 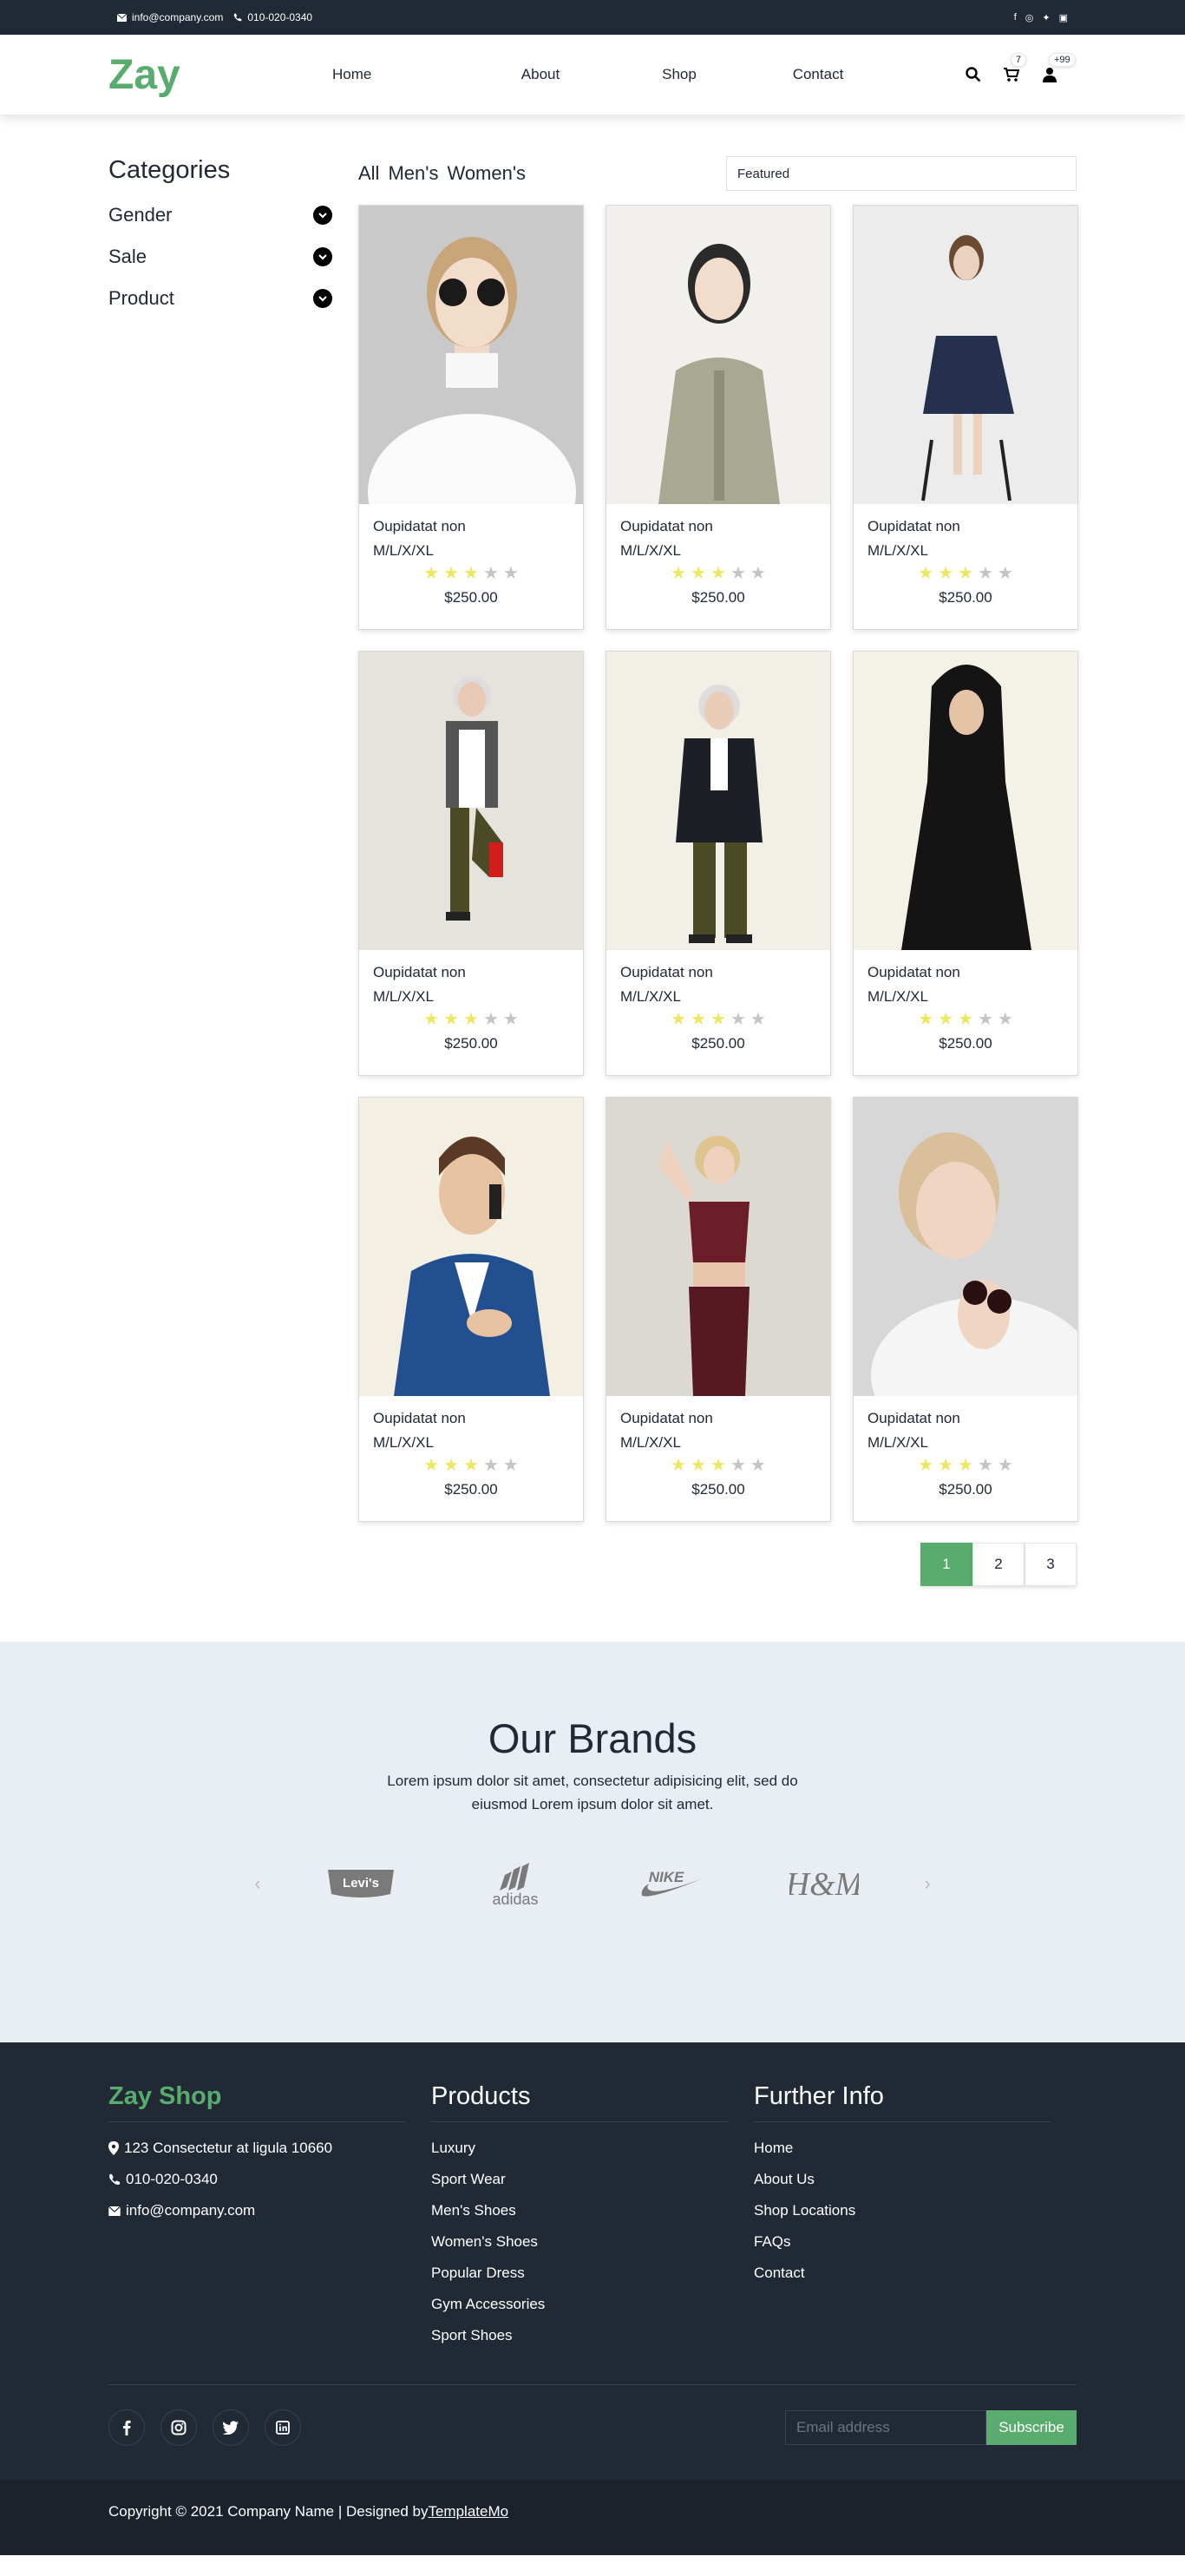 What do you see at coordinates (413, 173) in the screenshot?
I see `filter-mens: Men's` at bounding box center [413, 173].